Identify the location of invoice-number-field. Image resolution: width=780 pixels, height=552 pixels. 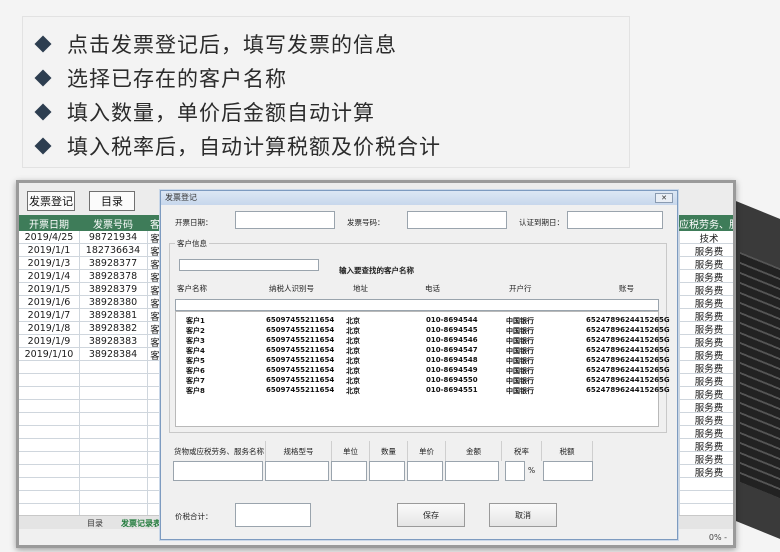
(457, 220).